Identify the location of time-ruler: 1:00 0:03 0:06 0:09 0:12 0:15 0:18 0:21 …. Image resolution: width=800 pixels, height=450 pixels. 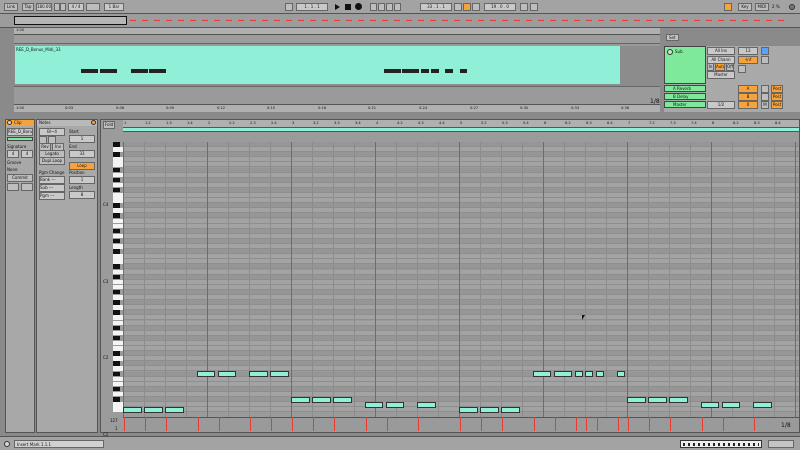
(337, 108).